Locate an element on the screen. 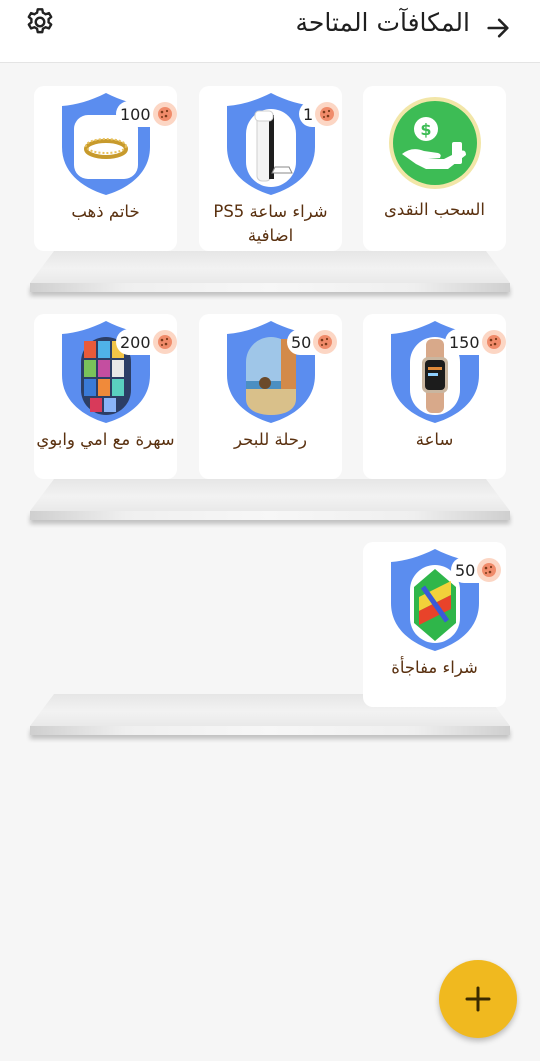 The image size is (540, 1061). reward-label: رحلة للبحر is located at coordinates (270, 439).